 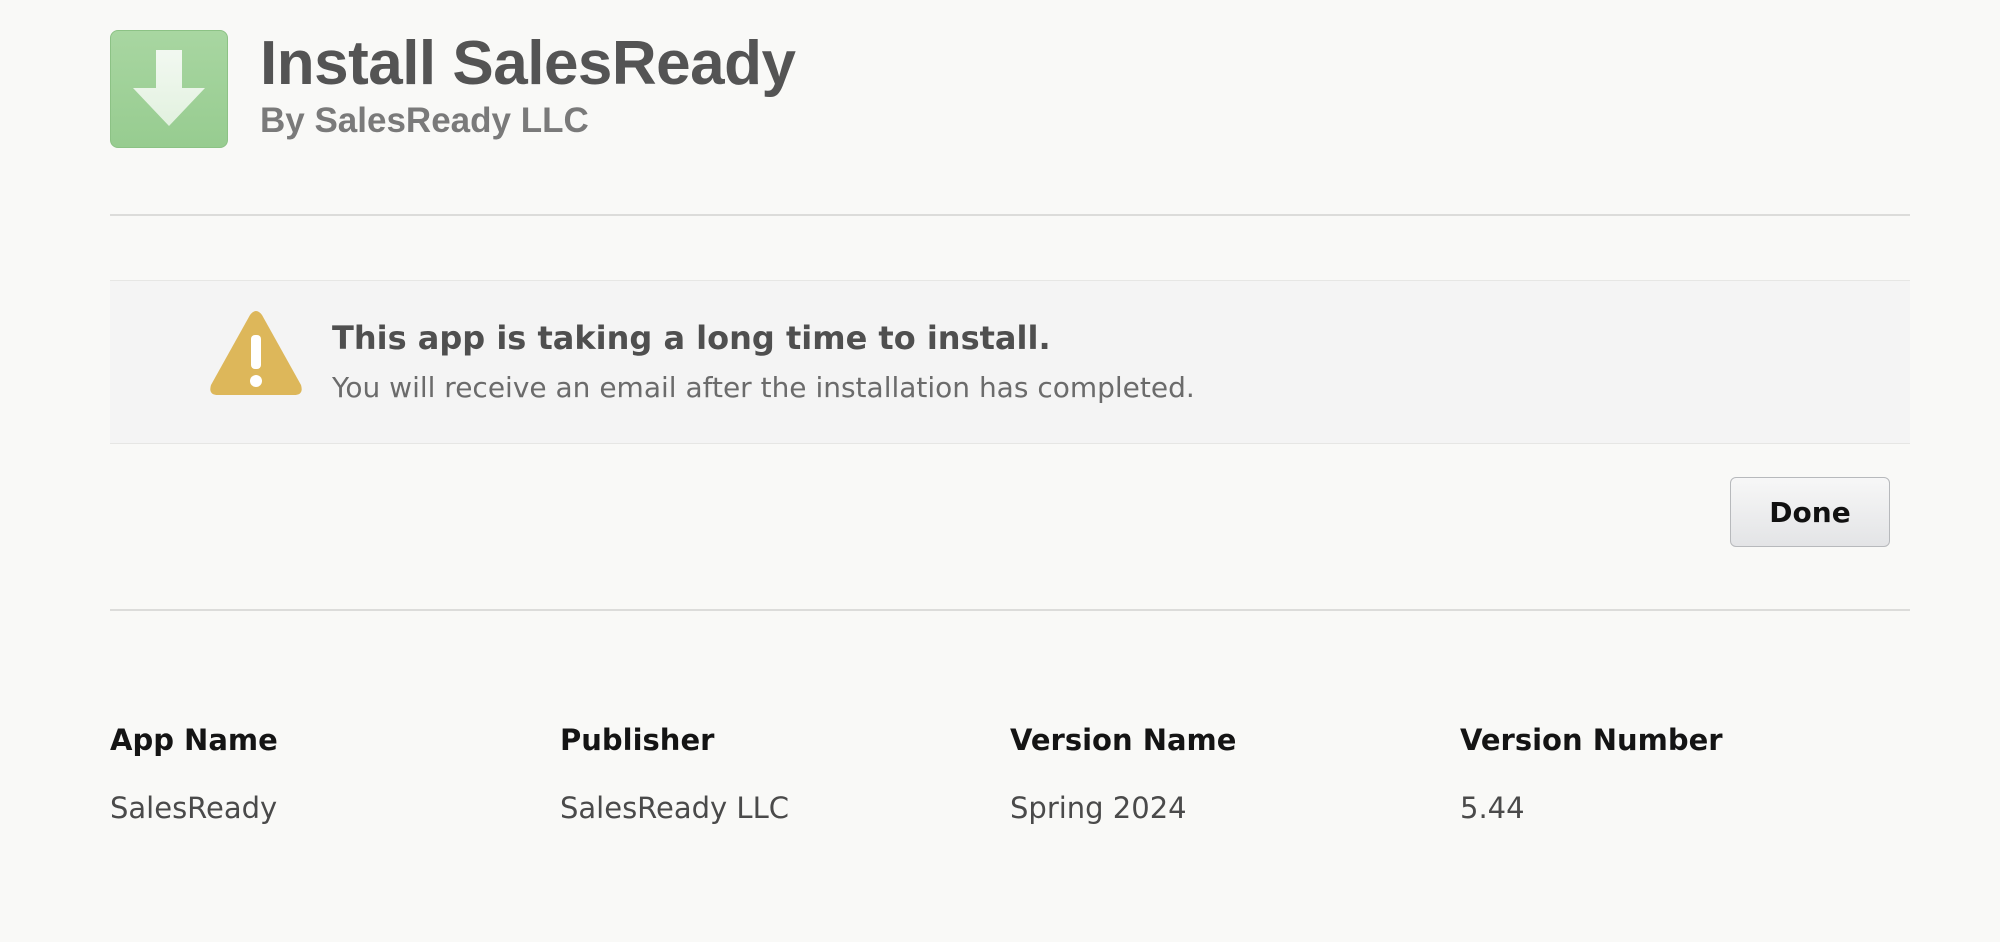 I want to click on download-arrow-icon, so click(x=169, y=88).